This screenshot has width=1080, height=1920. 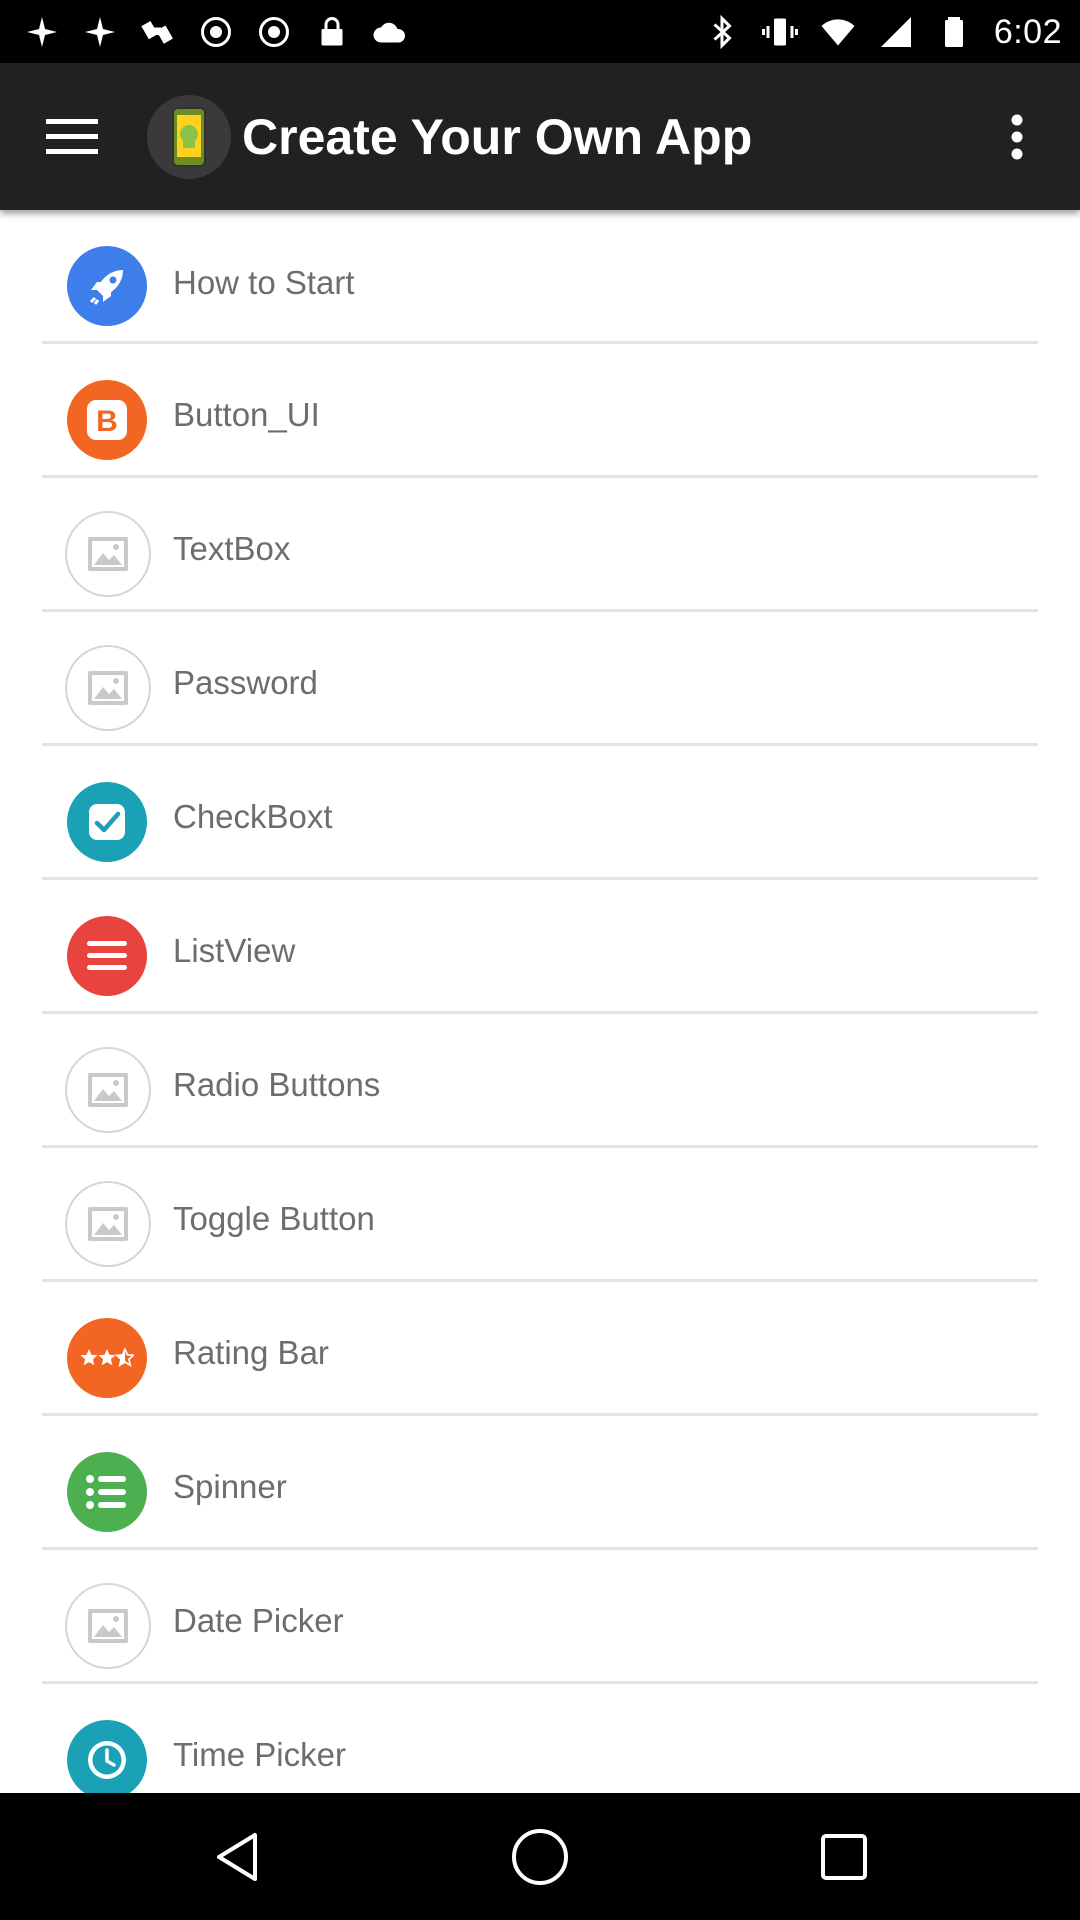 I want to click on battery-icon, so click(x=954, y=32).